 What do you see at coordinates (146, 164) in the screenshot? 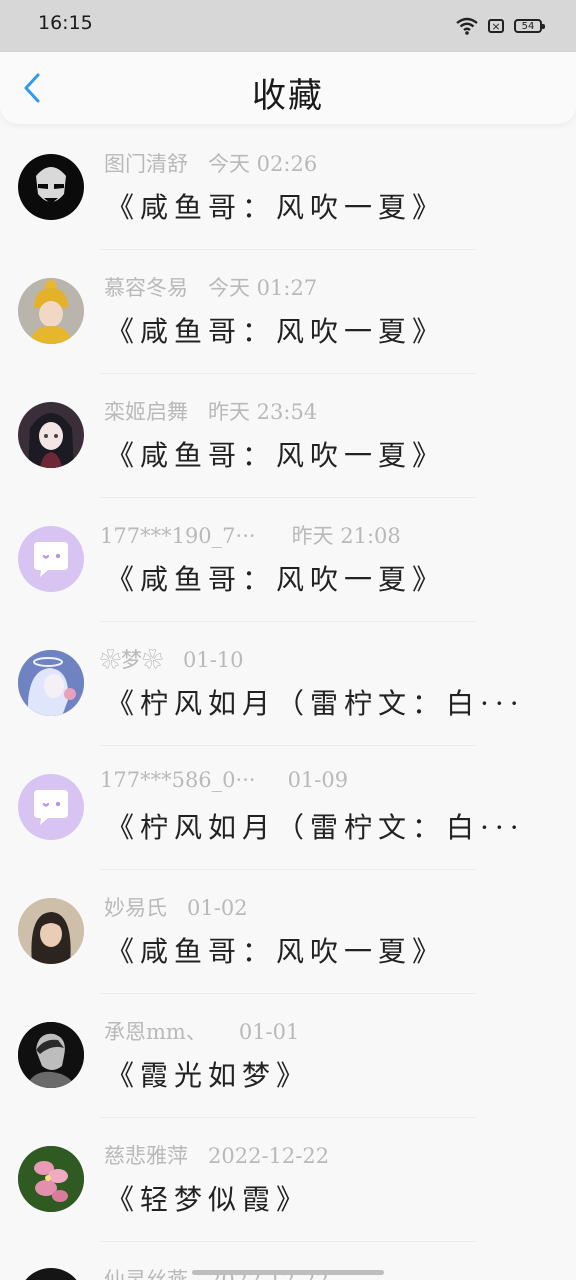
I see `user-name: 图门清舒` at bounding box center [146, 164].